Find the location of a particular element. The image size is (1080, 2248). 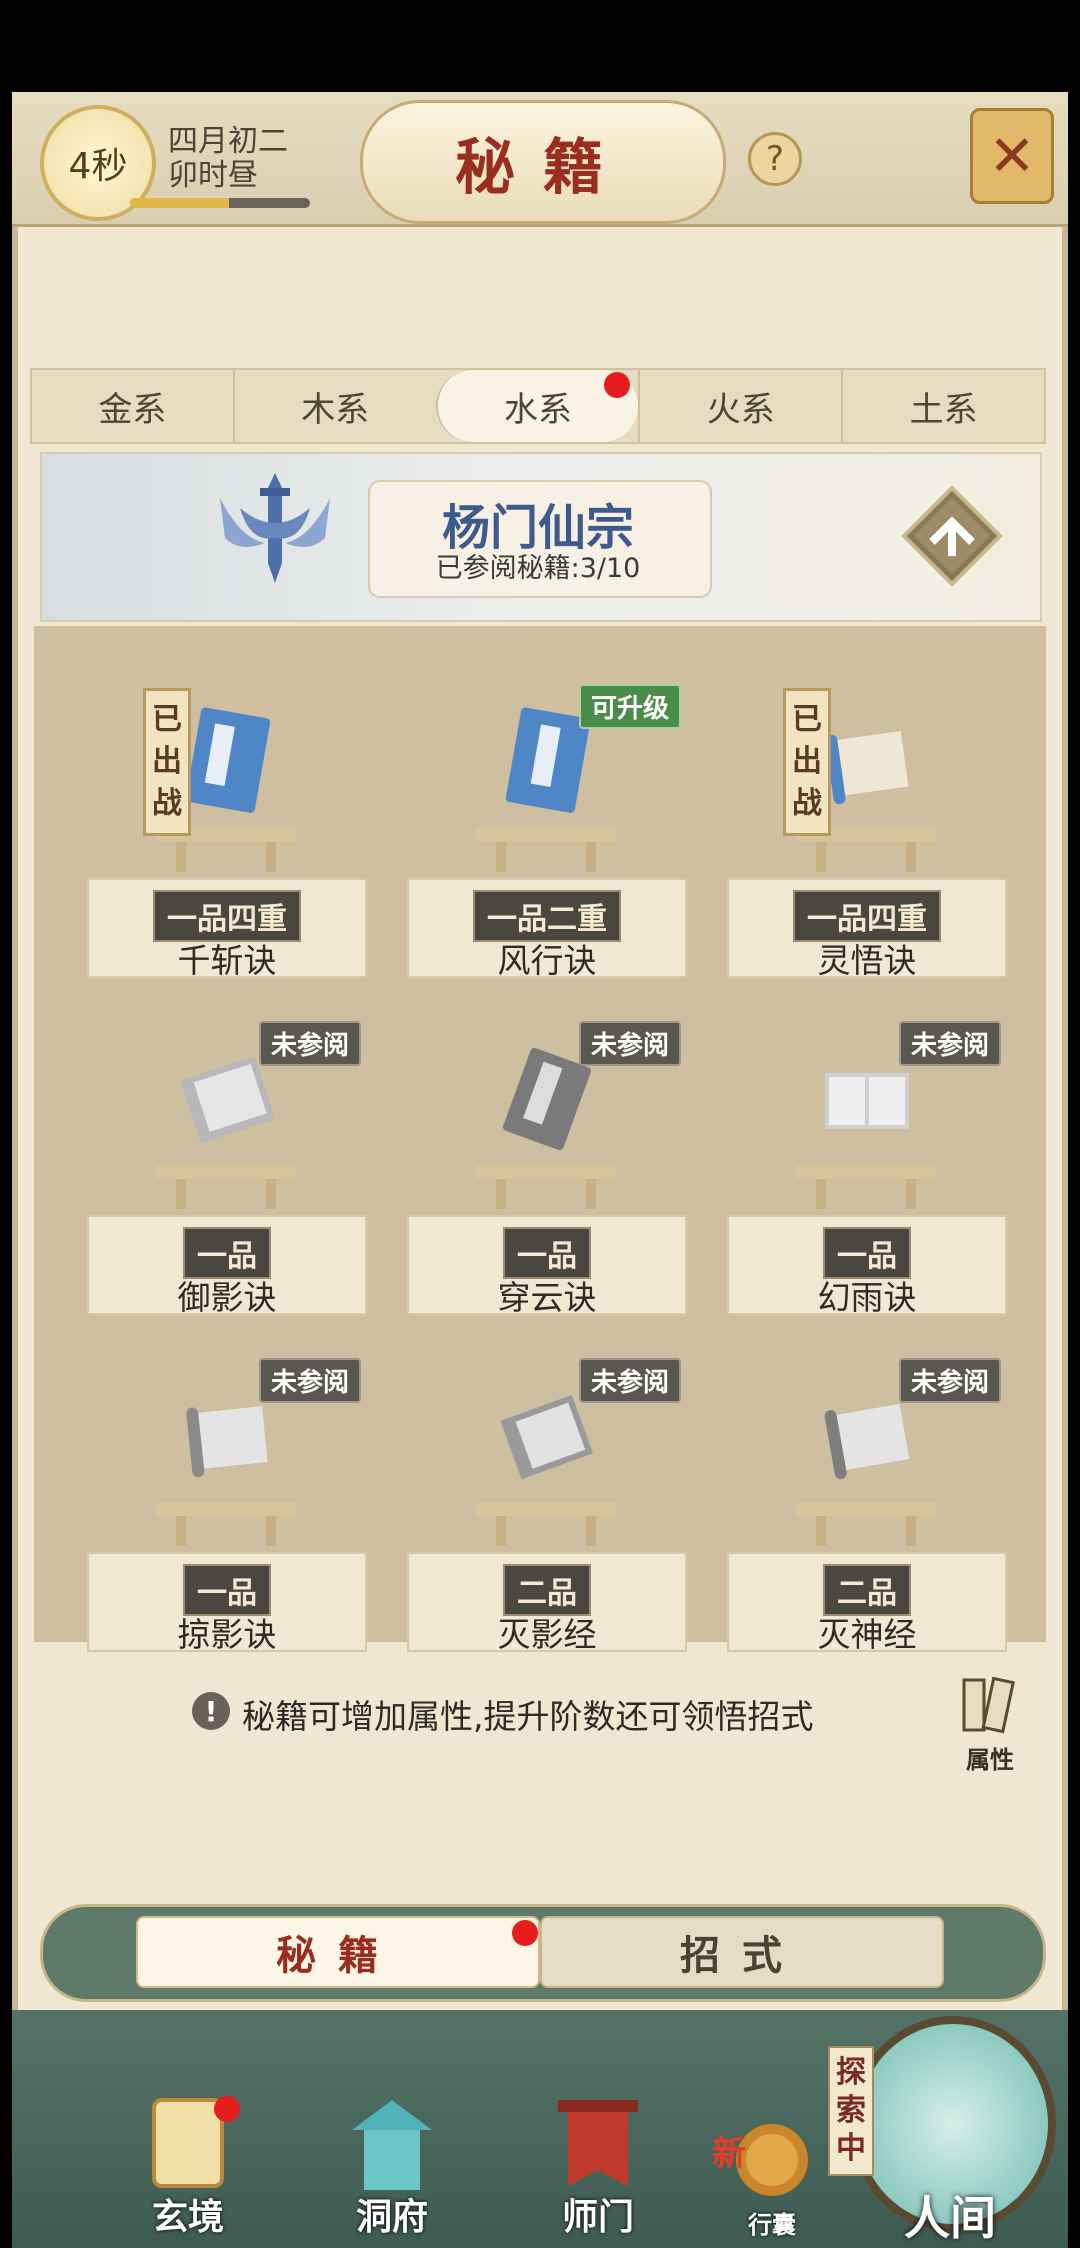

book-name: 灭神经 is located at coordinates (867, 1634).